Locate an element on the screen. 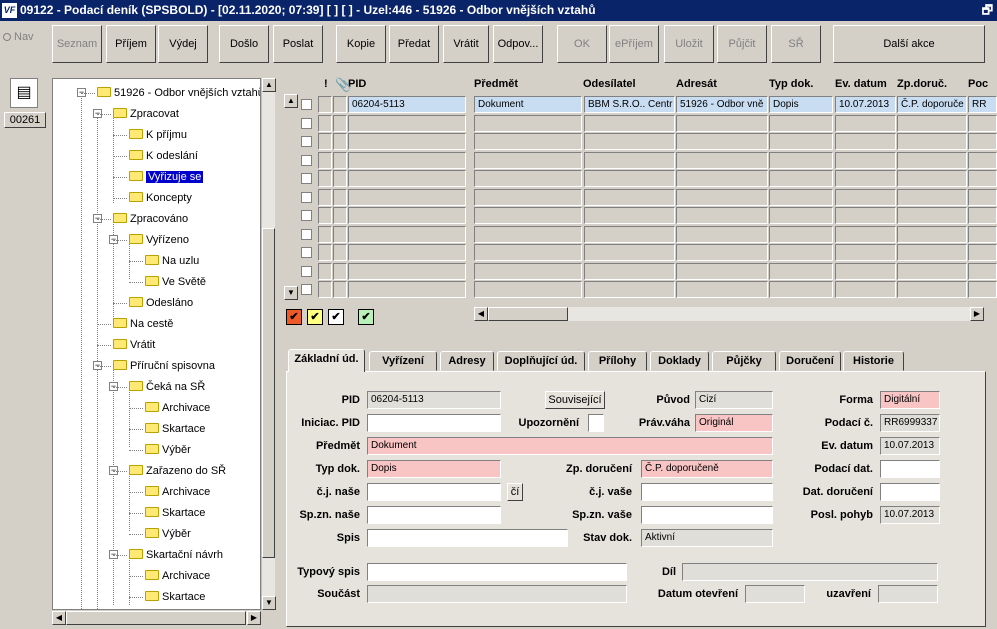 The image size is (997, 629). tab: Historie is located at coordinates (873, 361).